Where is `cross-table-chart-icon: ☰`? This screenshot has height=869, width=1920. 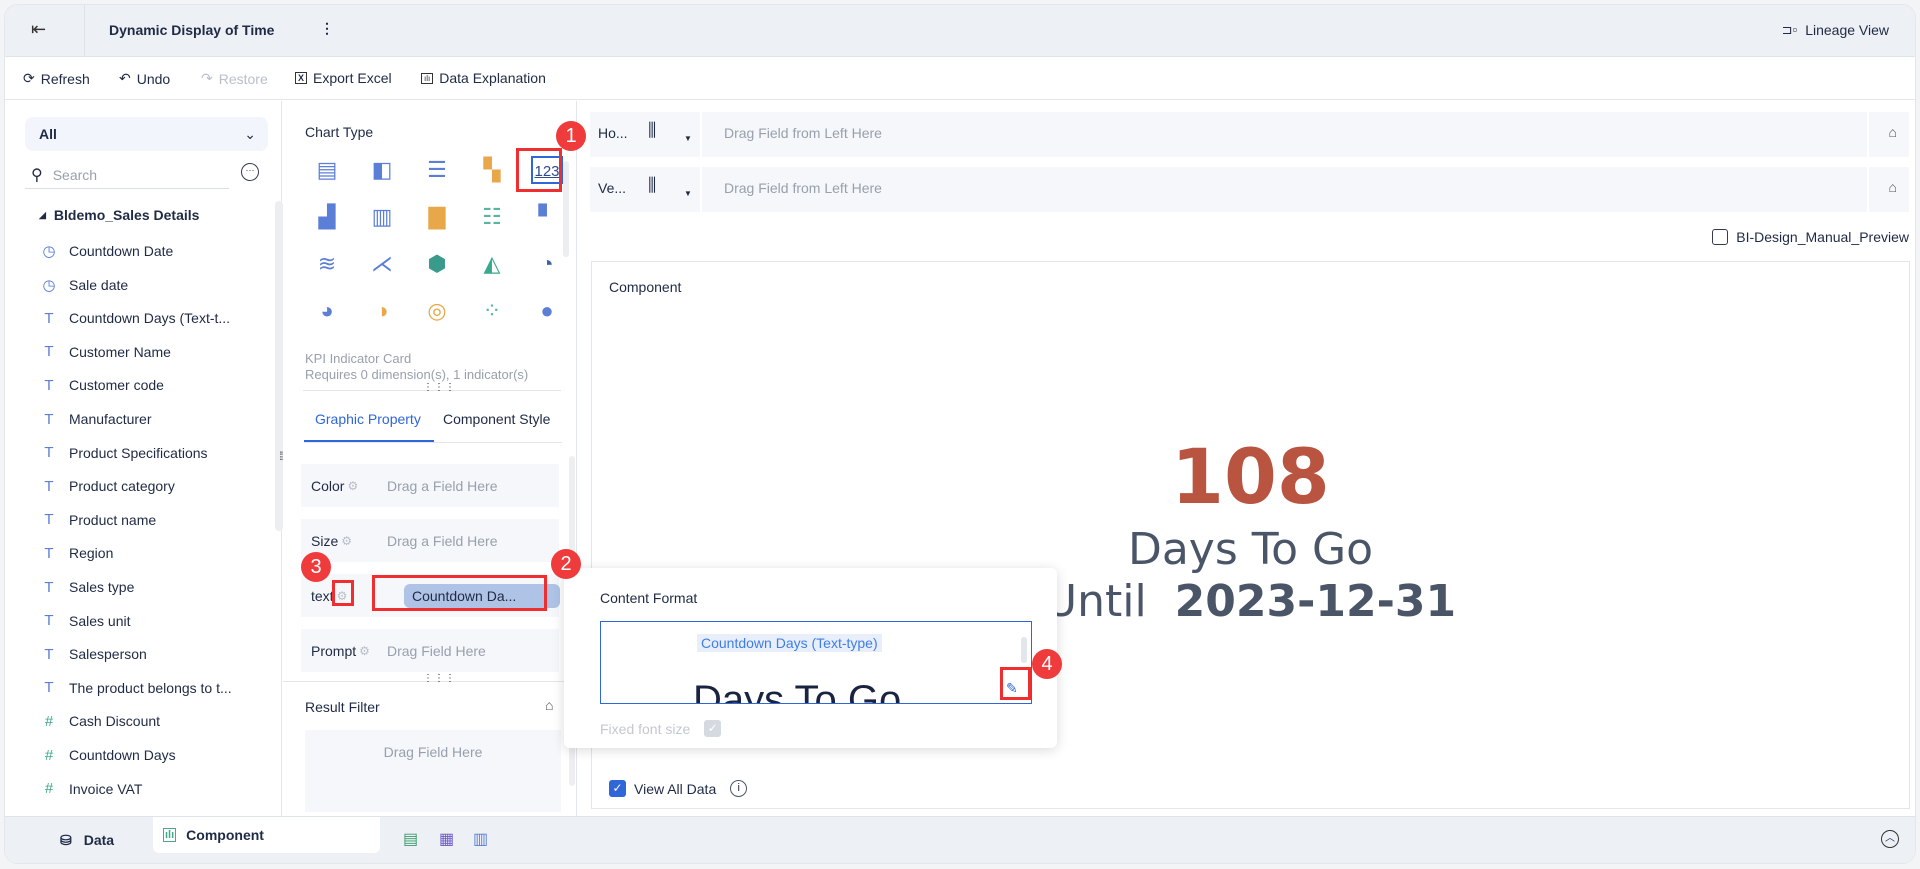
cross-table-chart-icon: ☰ is located at coordinates (437, 170).